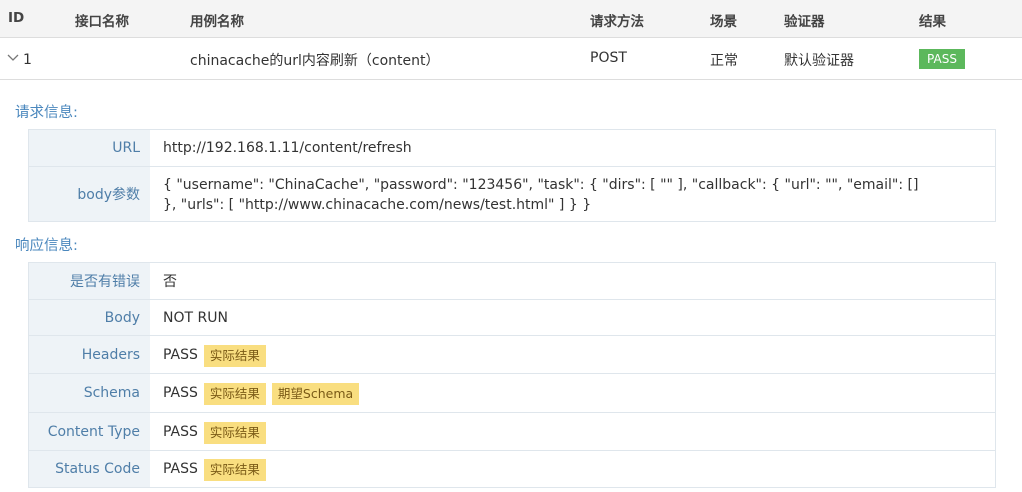  What do you see at coordinates (180, 393) in the screenshot?
I see `response-schema-value: PASS` at bounding box center [180, 393].